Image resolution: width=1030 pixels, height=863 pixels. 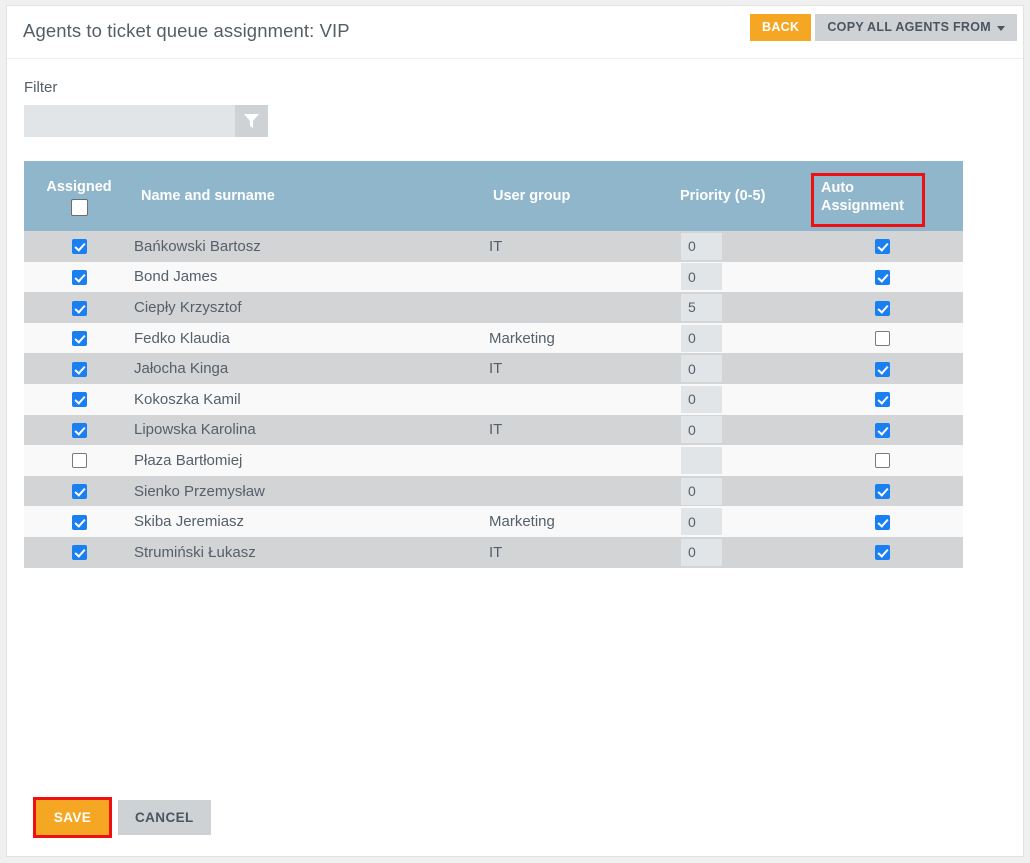 I want to click on table-row: Płaza Bartłomiej, so click(x=493, y=460).